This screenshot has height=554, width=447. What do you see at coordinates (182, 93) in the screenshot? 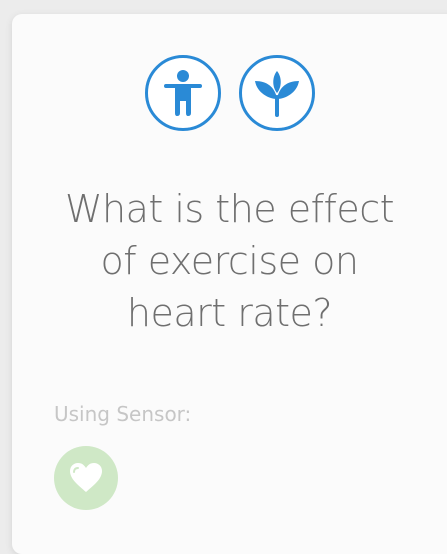
I see `person-icon` at bounding box center [182, 93].